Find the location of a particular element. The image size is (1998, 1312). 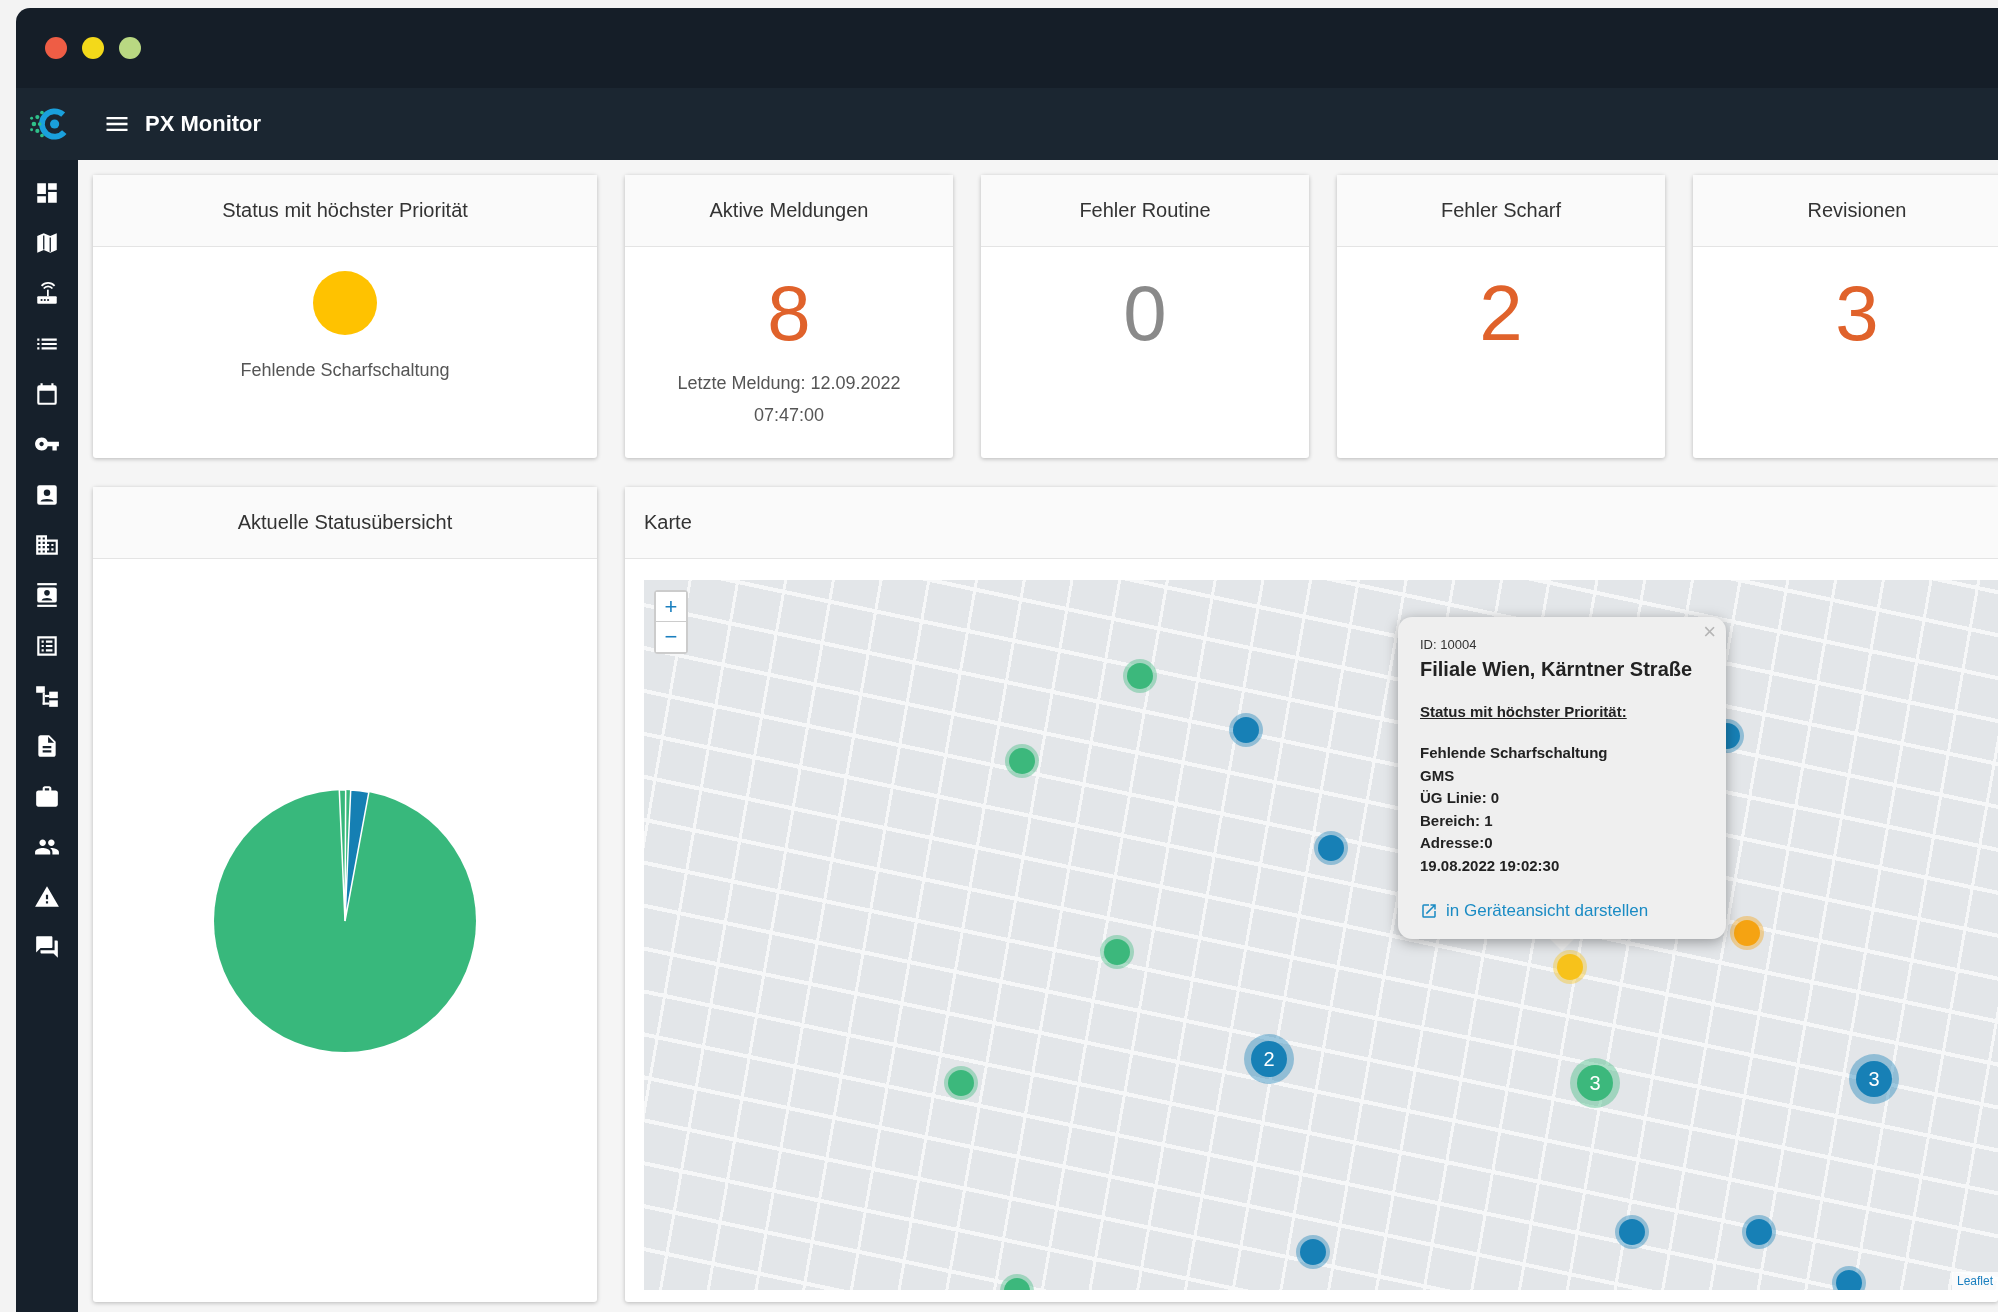

card-title: Karte is located at coordinates (1311, 523).